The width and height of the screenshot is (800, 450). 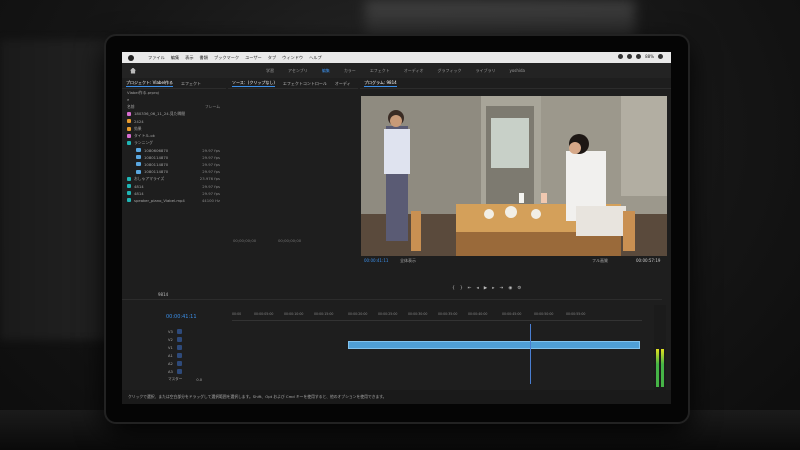 I want to click on meter-left, so click(x=657, y=368).